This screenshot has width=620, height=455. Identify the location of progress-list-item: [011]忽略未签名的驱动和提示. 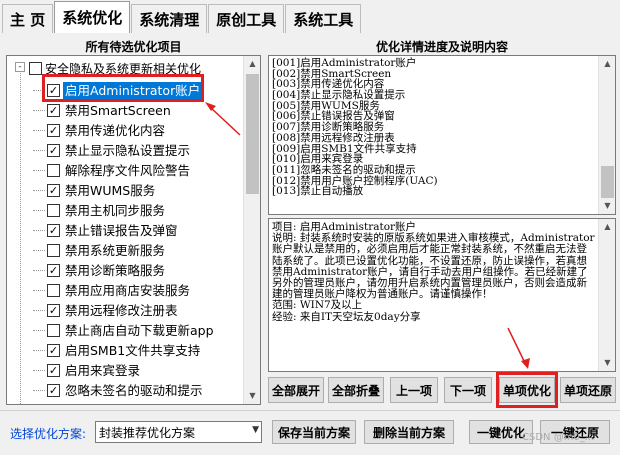
(355, 170).